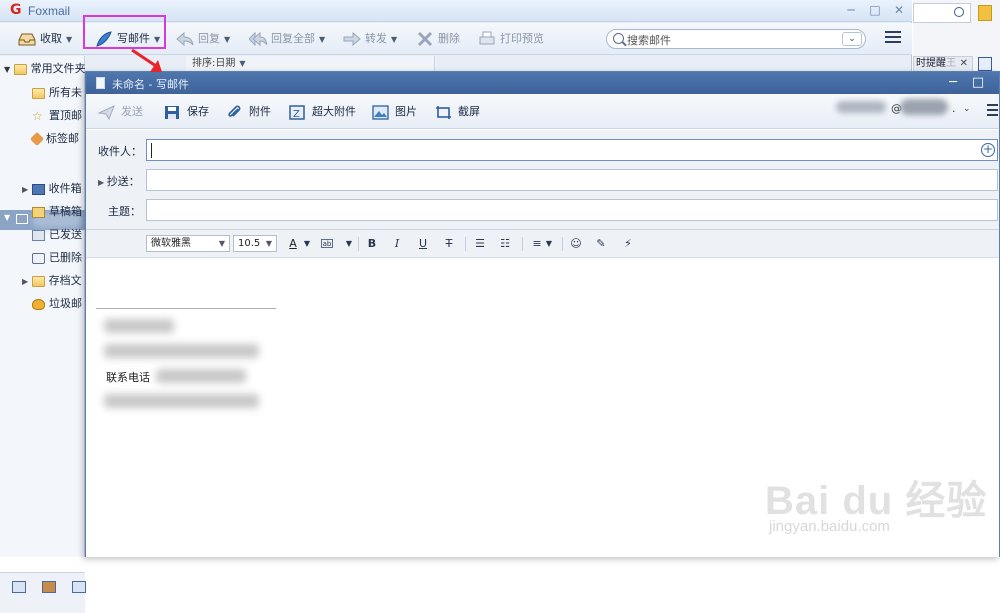 Image resolution: width=1000 pixels, height=613 pixels. I want to click on sidebar-item-inbox: ▶ 收件箱, so click(52, 189).